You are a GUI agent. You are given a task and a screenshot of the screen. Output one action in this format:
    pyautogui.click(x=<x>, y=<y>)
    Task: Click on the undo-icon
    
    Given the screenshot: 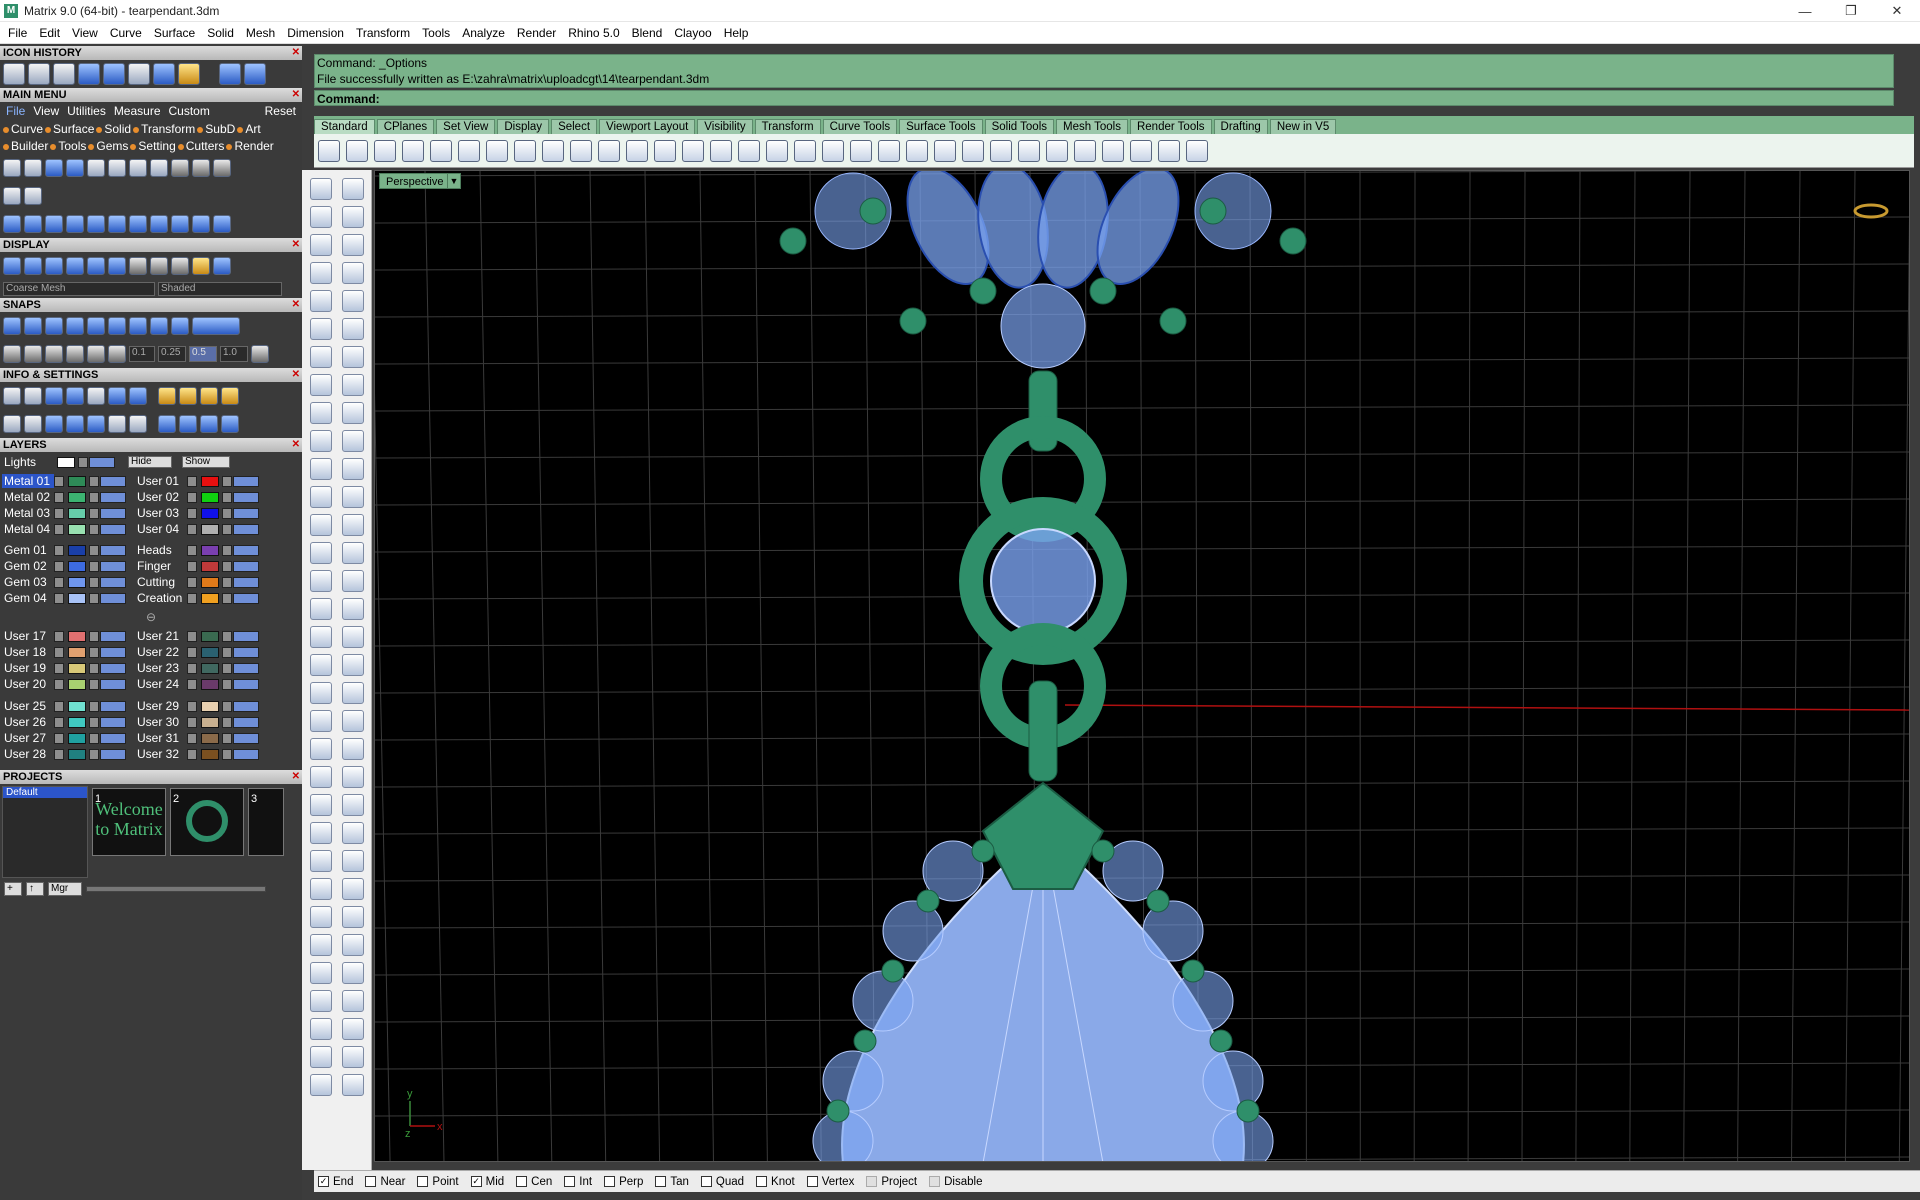 What is the action you would take?
    pyautogui.click(x=553, y=150)
    